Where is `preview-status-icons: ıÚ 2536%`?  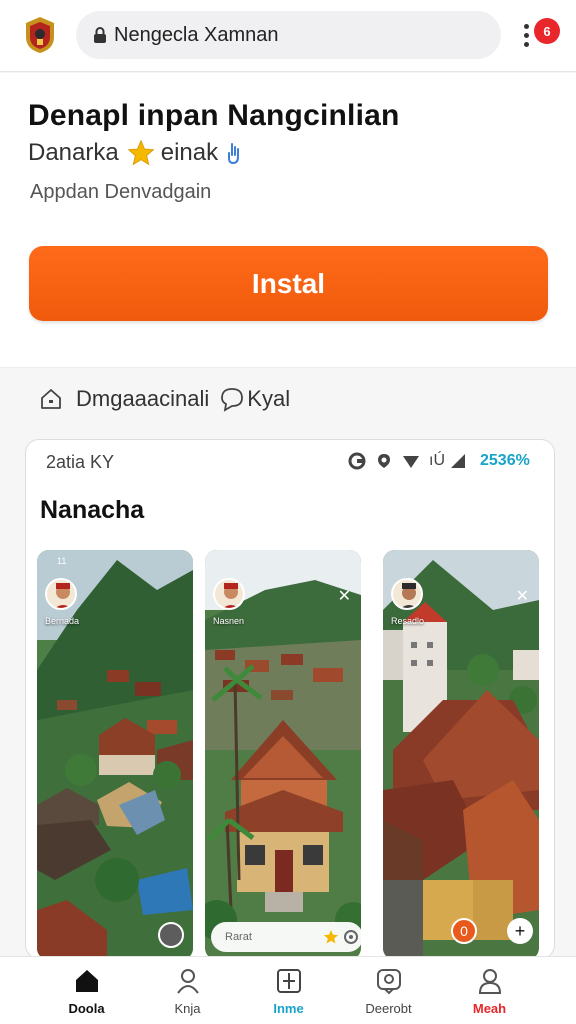
preview-status-icons: ıÚ 2536% is located at coordinates (439, 461).